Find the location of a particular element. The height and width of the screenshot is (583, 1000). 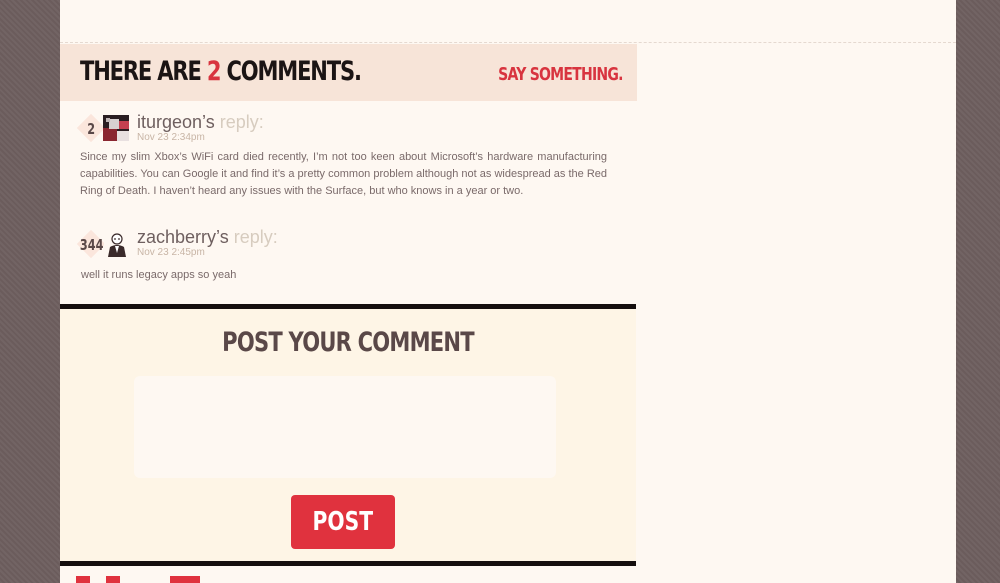

comment-author: zachberry’s reply: is located at coordinates (207, 237).